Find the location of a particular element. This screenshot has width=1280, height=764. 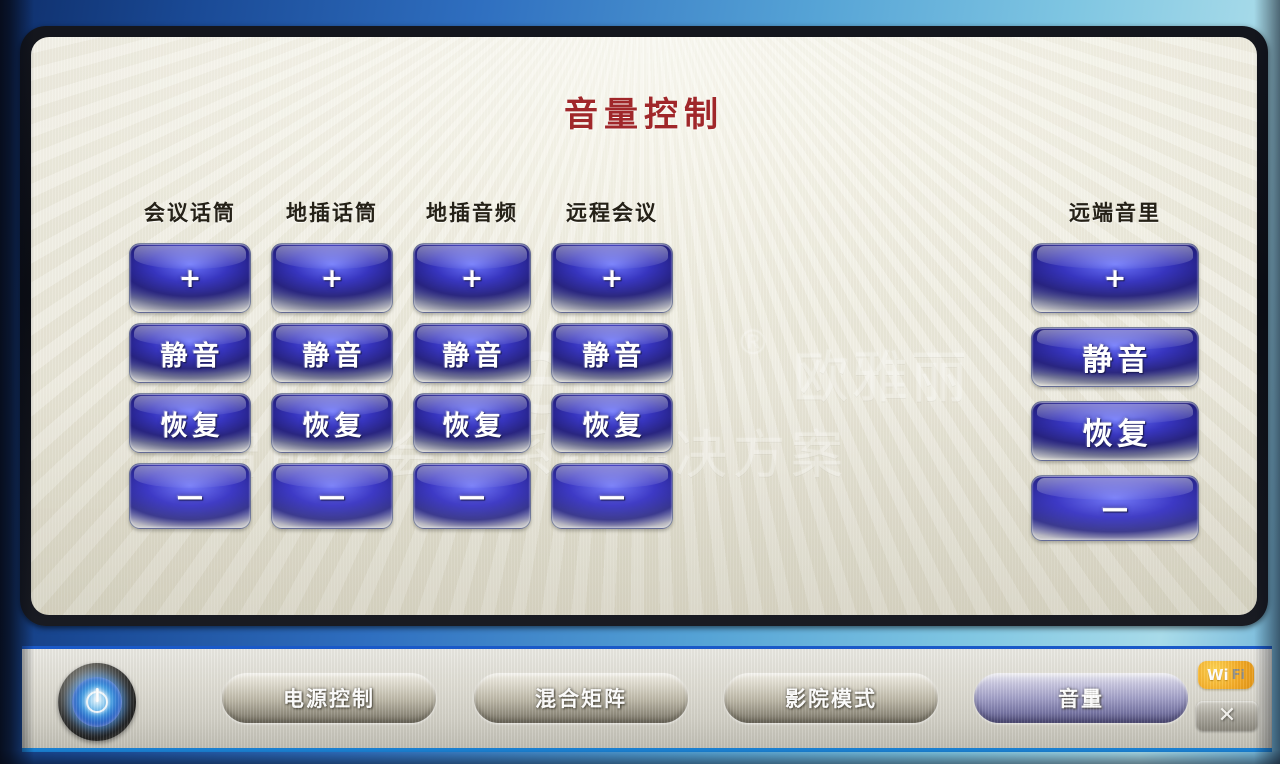

increase-button-1: + is located at coordinates (190, 278).